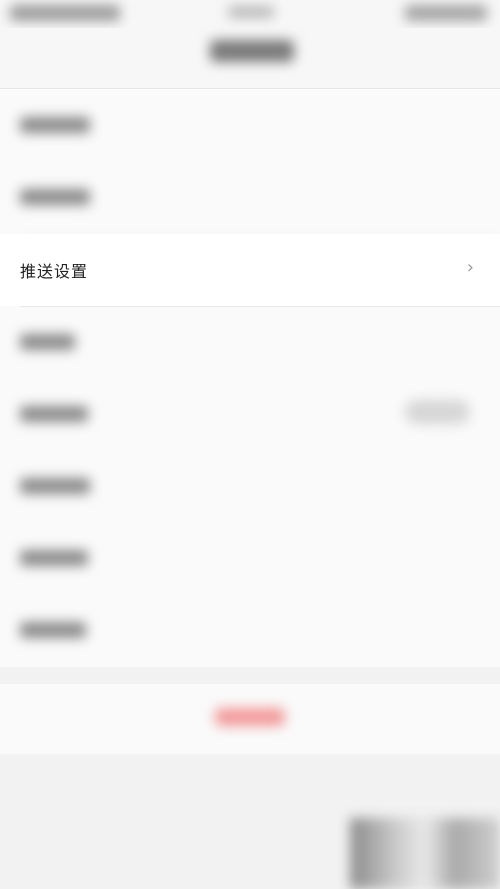  I want to click on settings-row-5-label-blurred, so click(54, 414).